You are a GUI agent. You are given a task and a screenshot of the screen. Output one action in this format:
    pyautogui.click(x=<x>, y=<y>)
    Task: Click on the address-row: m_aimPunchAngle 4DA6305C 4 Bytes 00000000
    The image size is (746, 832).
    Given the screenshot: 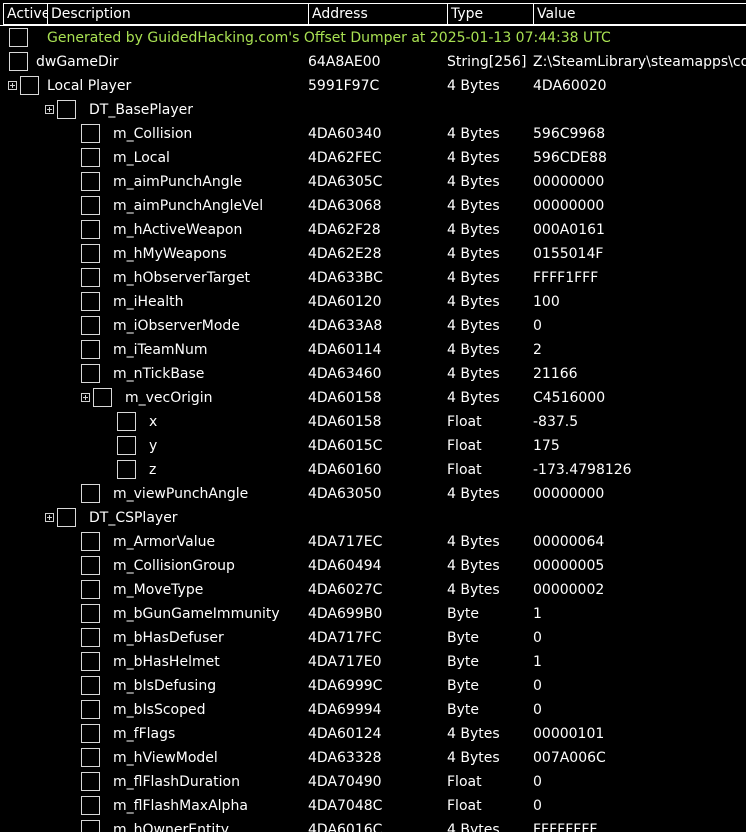 What is the action you would take?
    pyautogui.click(x=373, y=182)
    